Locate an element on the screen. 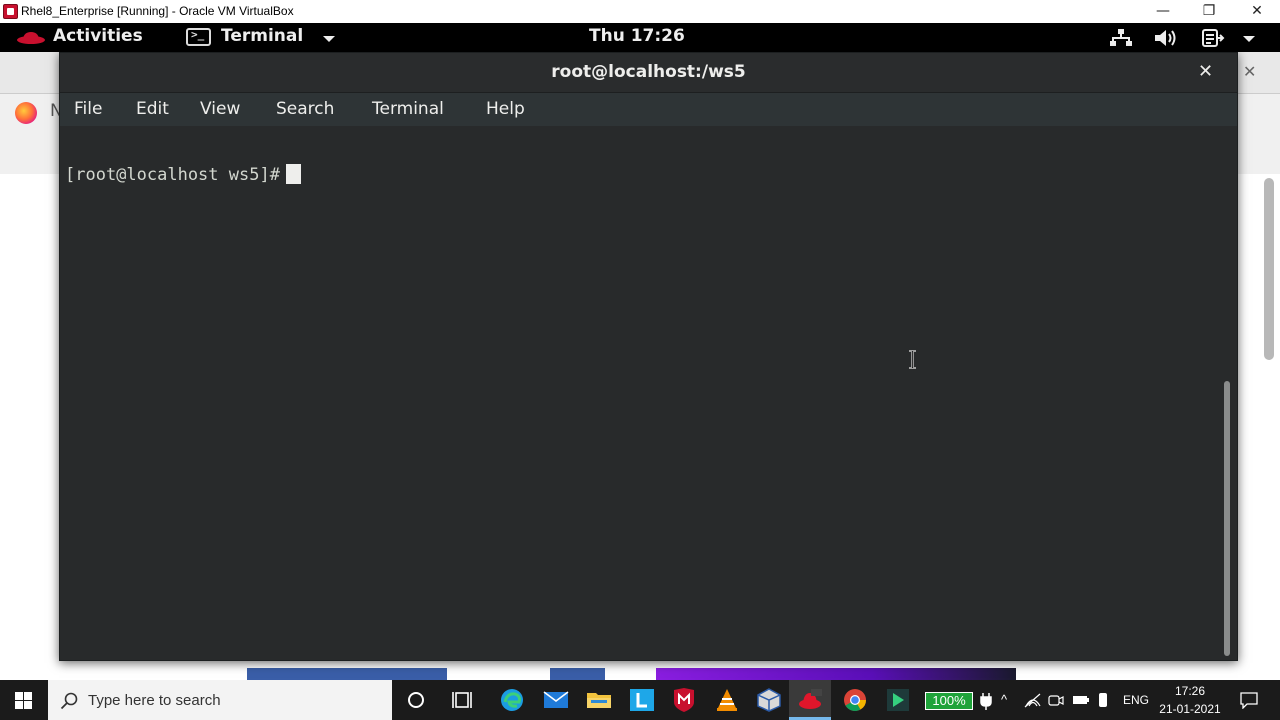 The width and height of the screenshot is (1280, 720). usb-device-icon is located at coordinates (1103, 700).